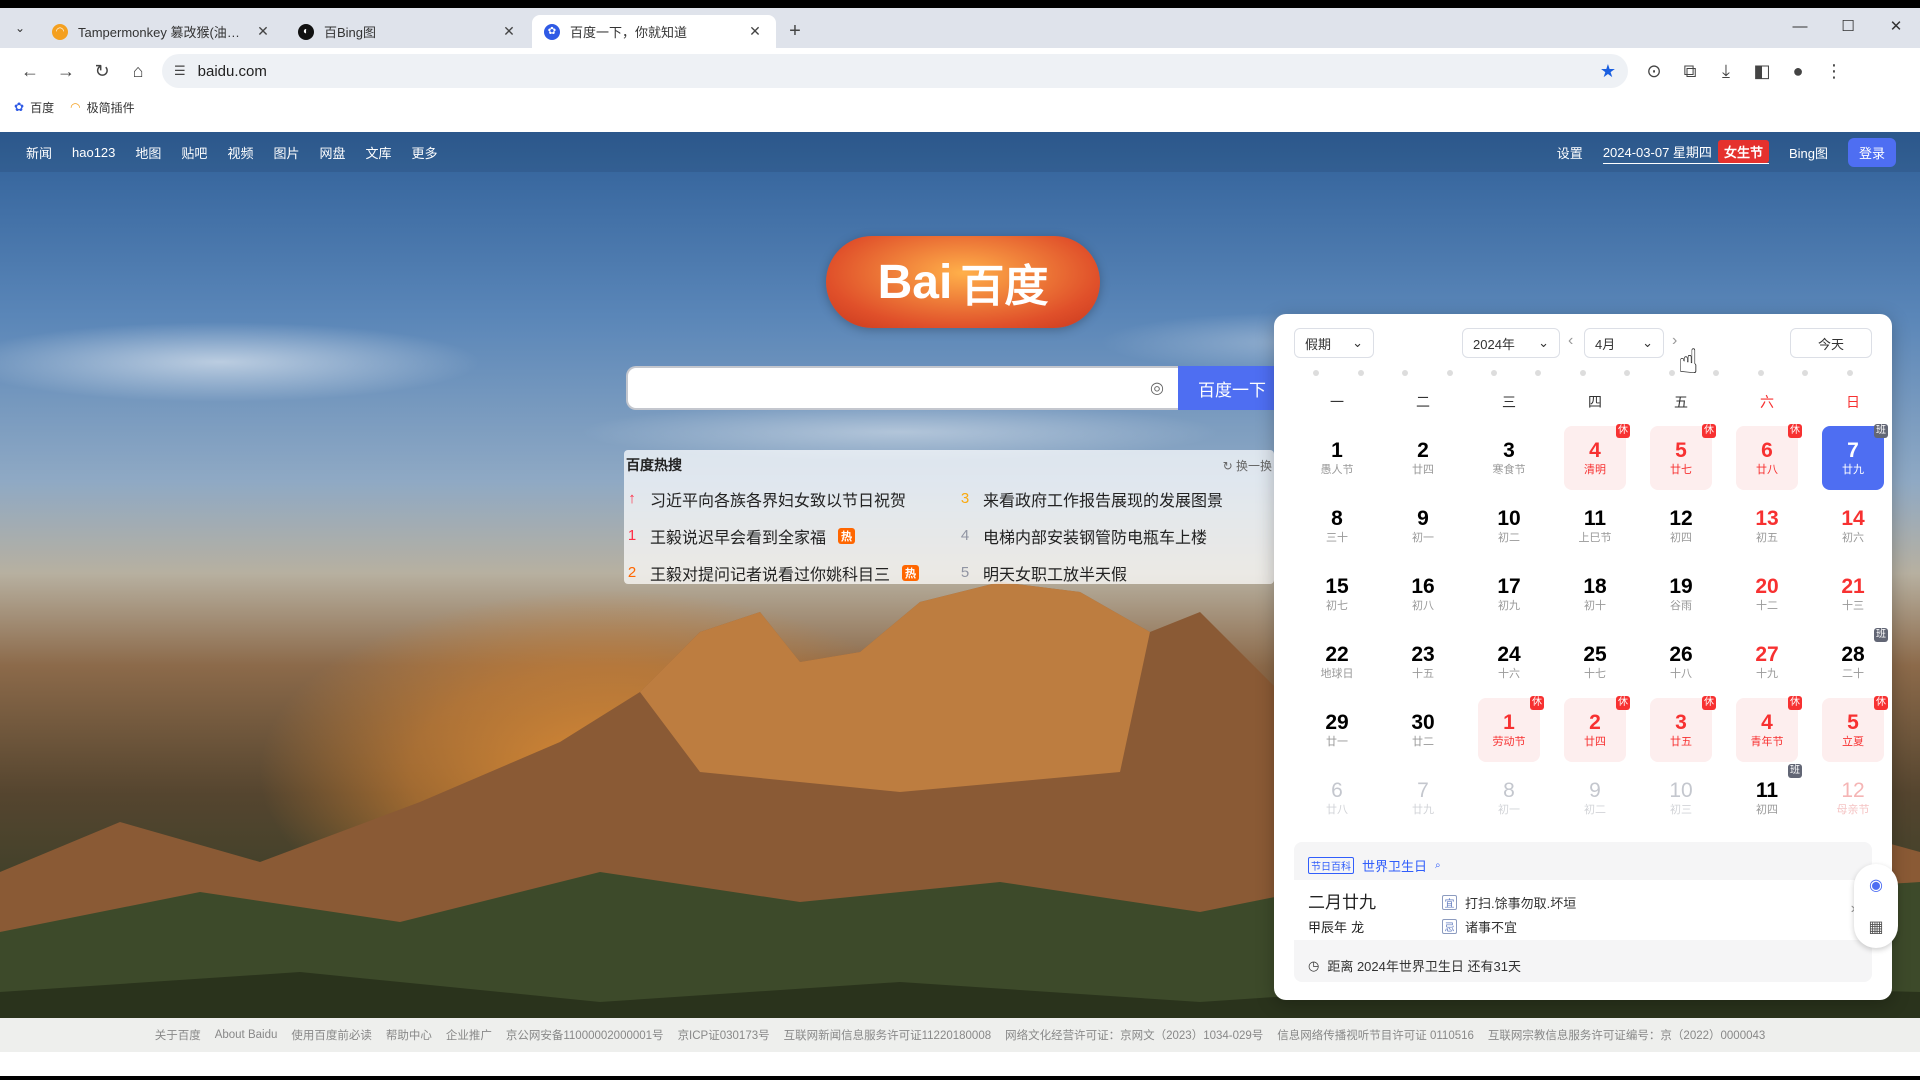  I want to click on tab-bing: ◐ 百Bing图 ✕, so click(408, 31).